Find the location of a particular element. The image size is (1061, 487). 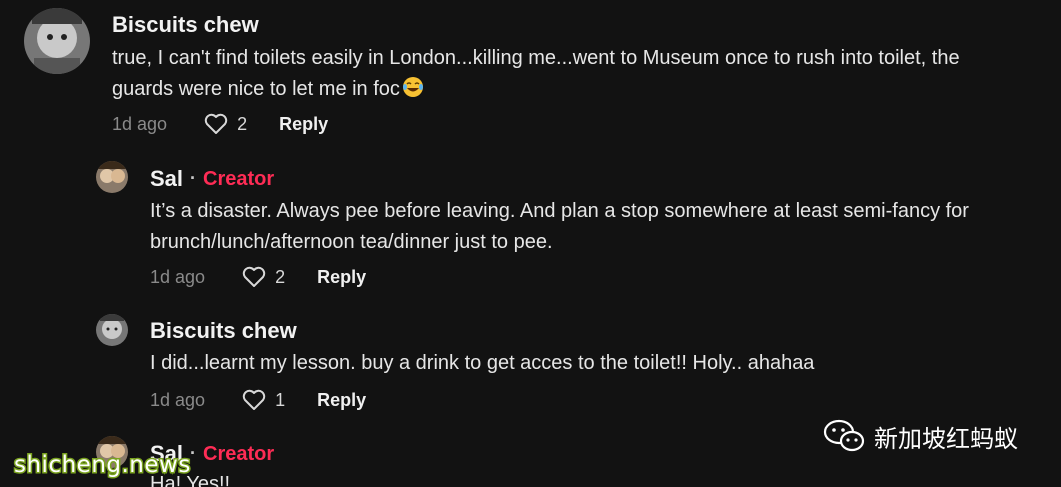

like-button: 1 is located at coordinates (279, 400).